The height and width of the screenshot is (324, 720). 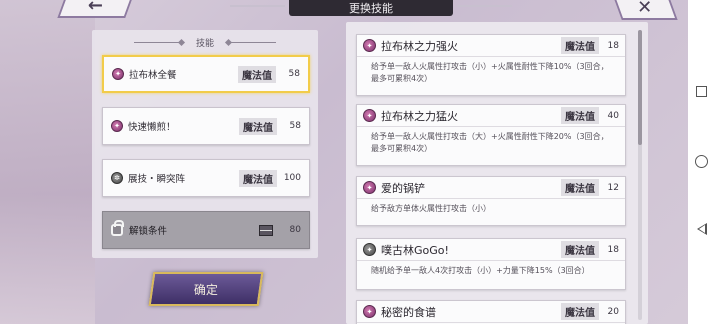 I want to click on equipped-skill-slot-3: ✲ 展技・瞬突阵 魔法值 100, so click(x=206, y=178).